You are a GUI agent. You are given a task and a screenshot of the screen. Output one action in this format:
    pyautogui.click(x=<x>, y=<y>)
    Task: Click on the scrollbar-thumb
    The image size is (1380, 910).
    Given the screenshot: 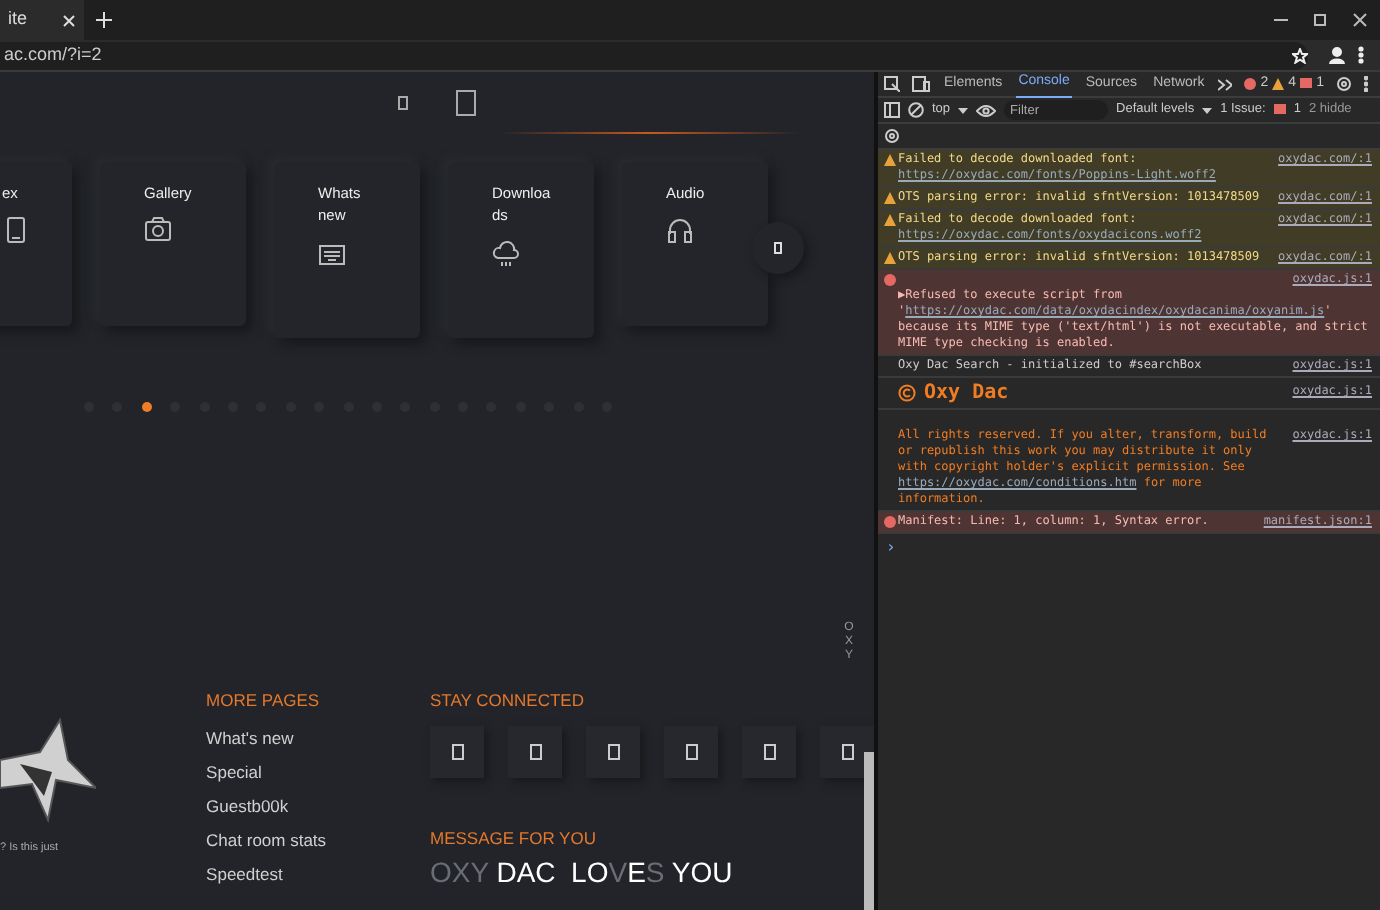 What is the action you would take?
    pyautogui.click(x=869, y=831)
    